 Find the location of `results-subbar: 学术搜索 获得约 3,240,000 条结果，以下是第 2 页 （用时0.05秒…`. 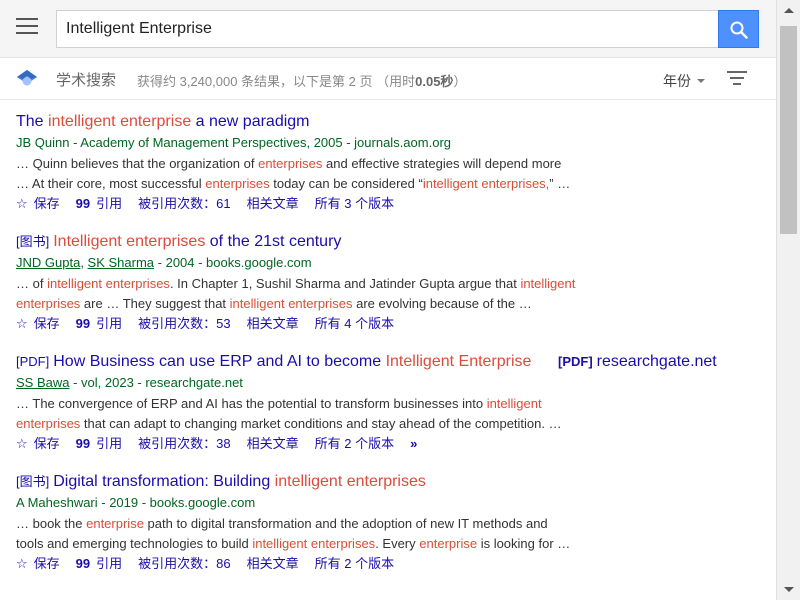

results-subbar: 学术搜索 获得约 3,240,000 条结果，以下是第 2 页 （用时0.05秒… is located at coordinates (388, 79).